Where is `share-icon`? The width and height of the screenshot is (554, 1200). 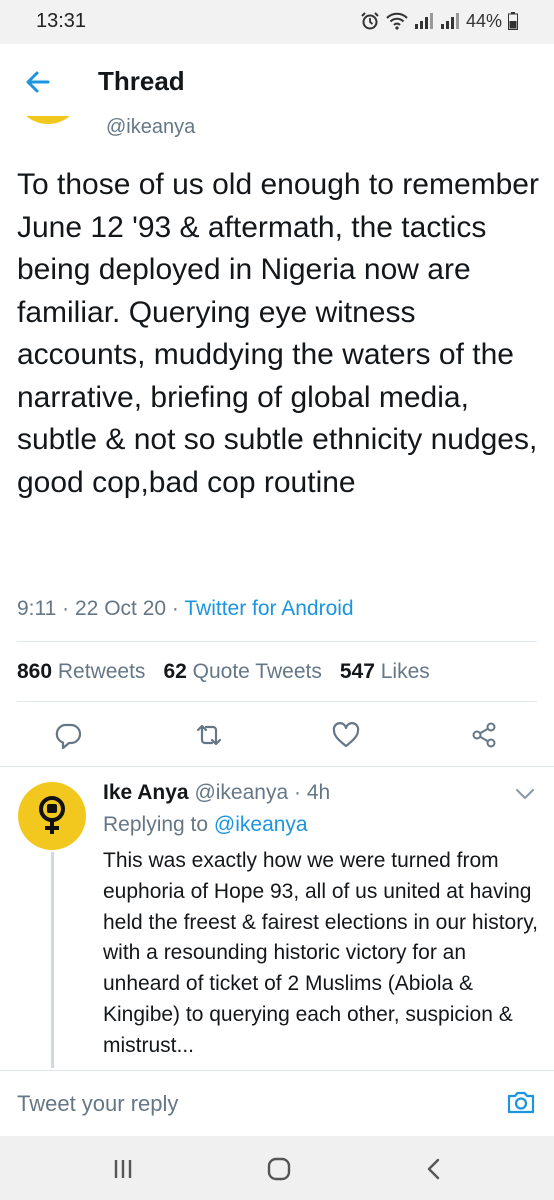 share-icon is located at coordinates (484, 735).